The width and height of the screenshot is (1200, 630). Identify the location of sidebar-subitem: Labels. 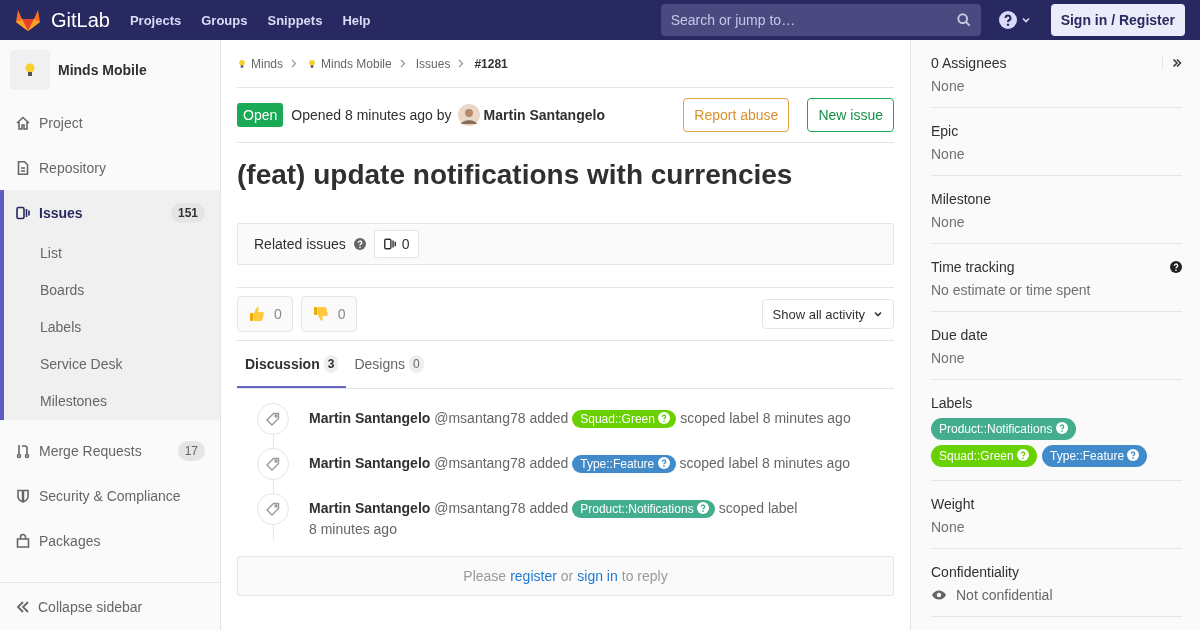
(112, 327).